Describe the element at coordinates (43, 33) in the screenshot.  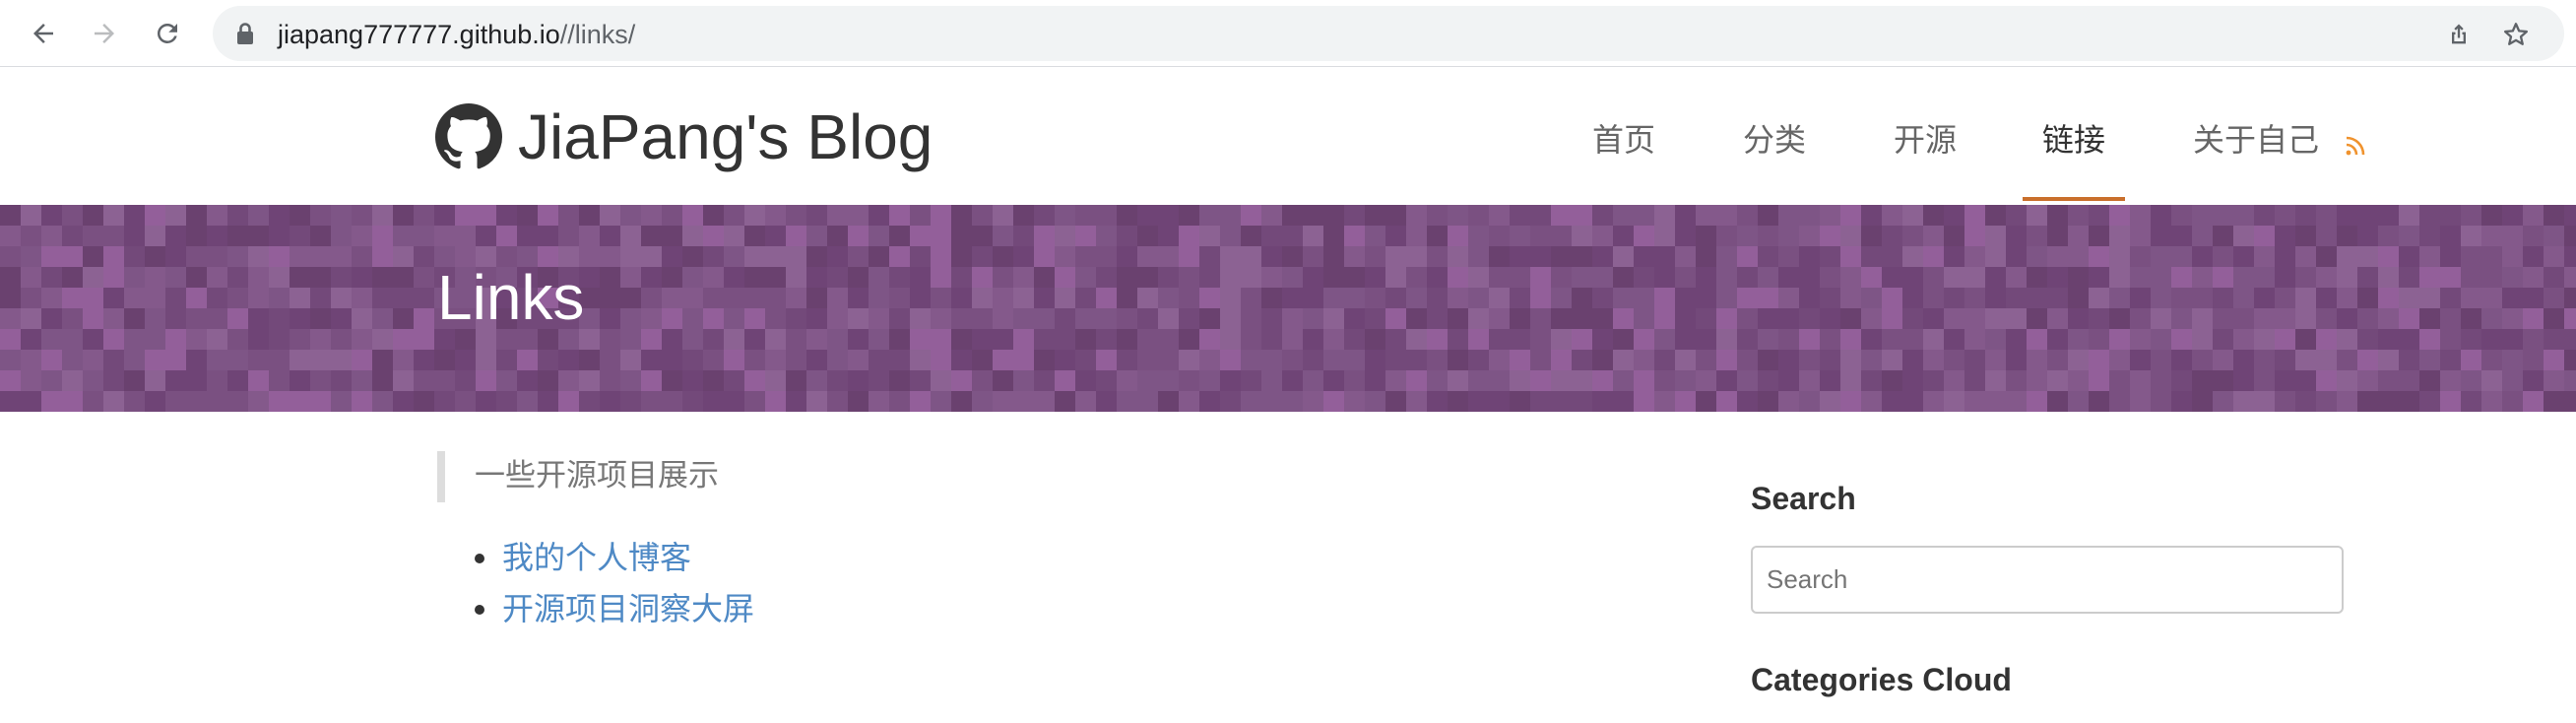
I see `back-arrow-icon` at that location.